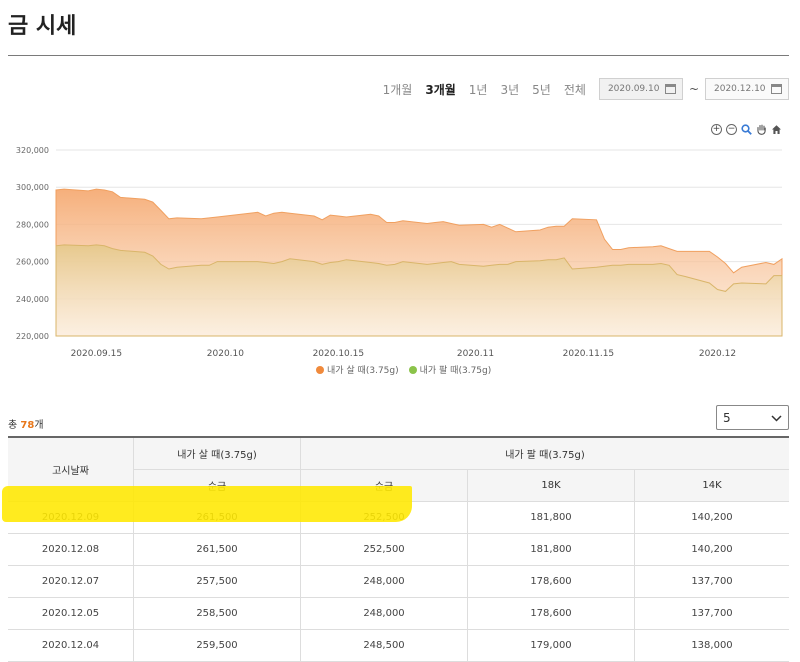 Image resolution: width=800 pixels, height=662 pixels. I want to click on x-tick-label: 2020.10, so click(225, 353).